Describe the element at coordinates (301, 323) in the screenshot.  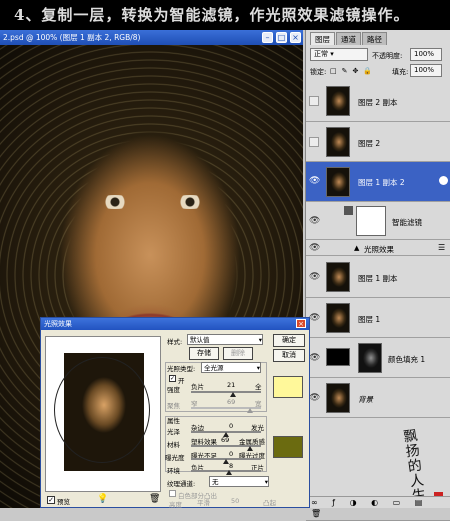
I see `dialog-close-button: ×` at that location.